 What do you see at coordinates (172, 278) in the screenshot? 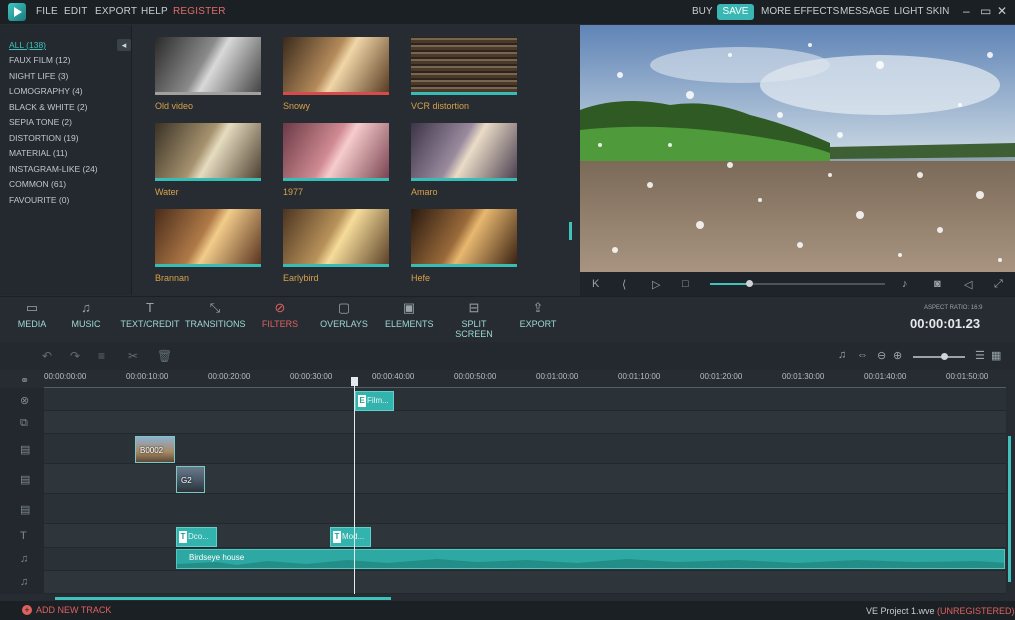
I see `filter-label: Brannan` at bounding box center [172, 278].